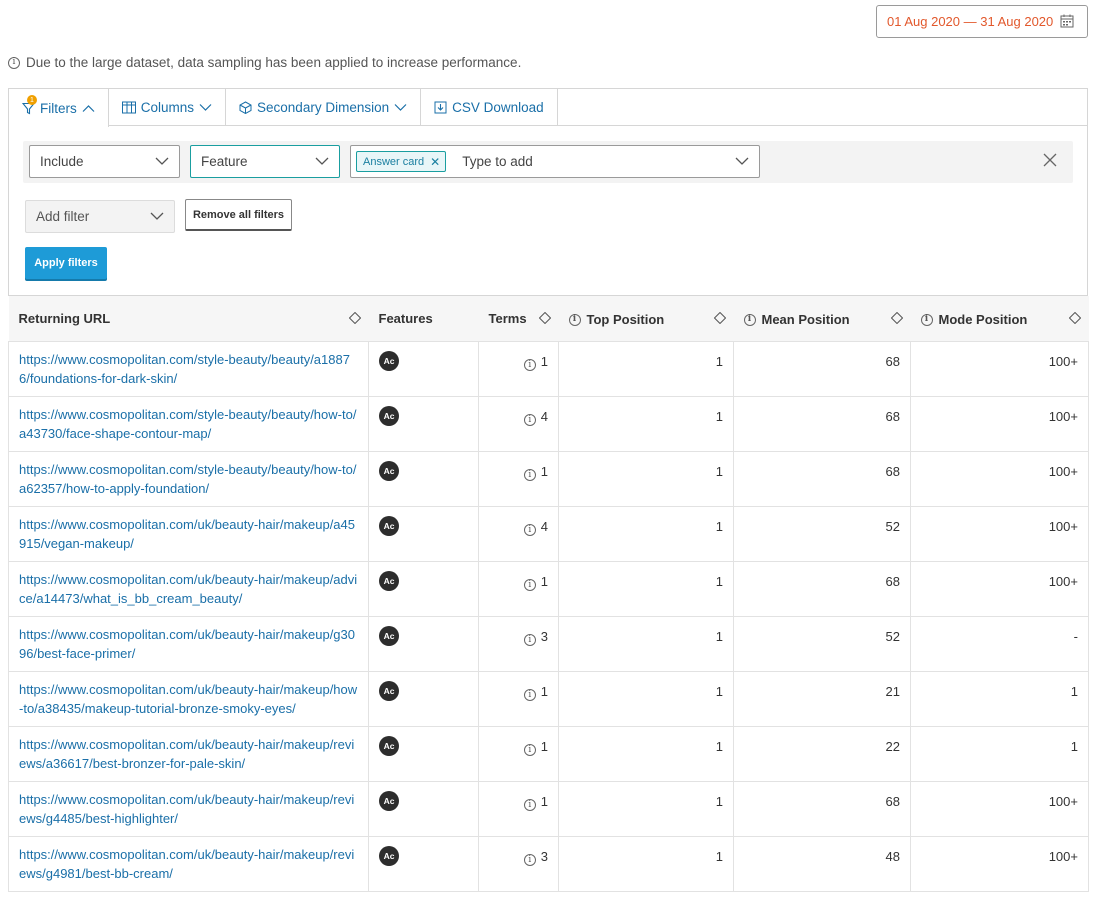  I want to click on feature-select-value: Feature, so click(224, 161).